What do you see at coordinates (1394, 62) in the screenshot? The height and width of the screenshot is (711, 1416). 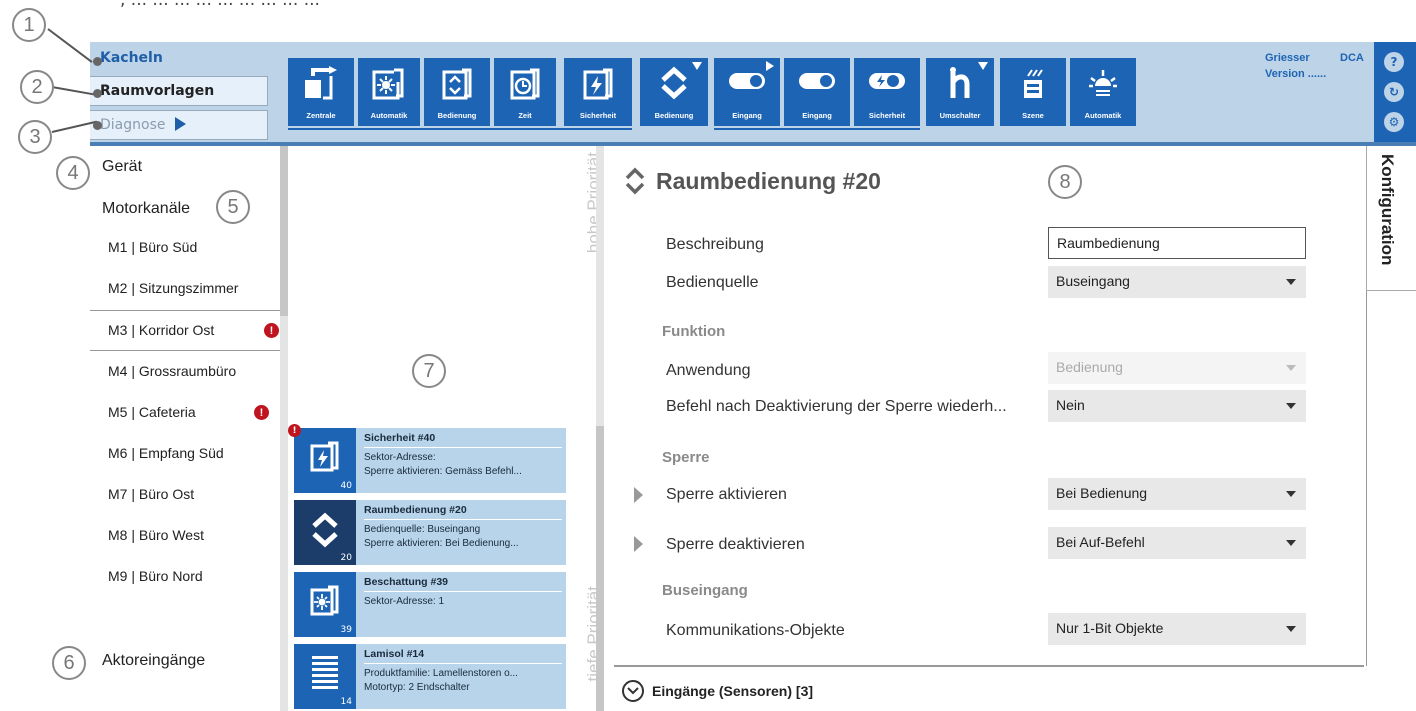 I see `help-icon: ?` at bounding box center [1394, 62].